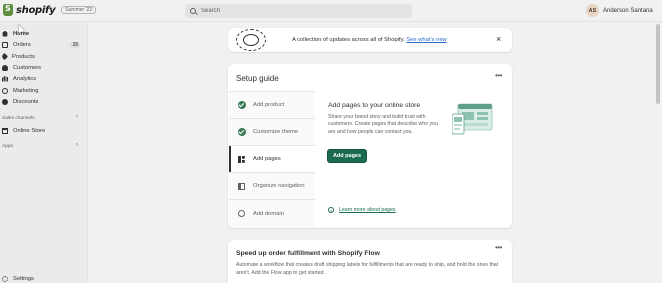 This screenshot has width=662, height=283. What do you see at coordinates (36, 10) in the screenshot?
I see `brand-name: shopify` at bounding box center [36, 10].